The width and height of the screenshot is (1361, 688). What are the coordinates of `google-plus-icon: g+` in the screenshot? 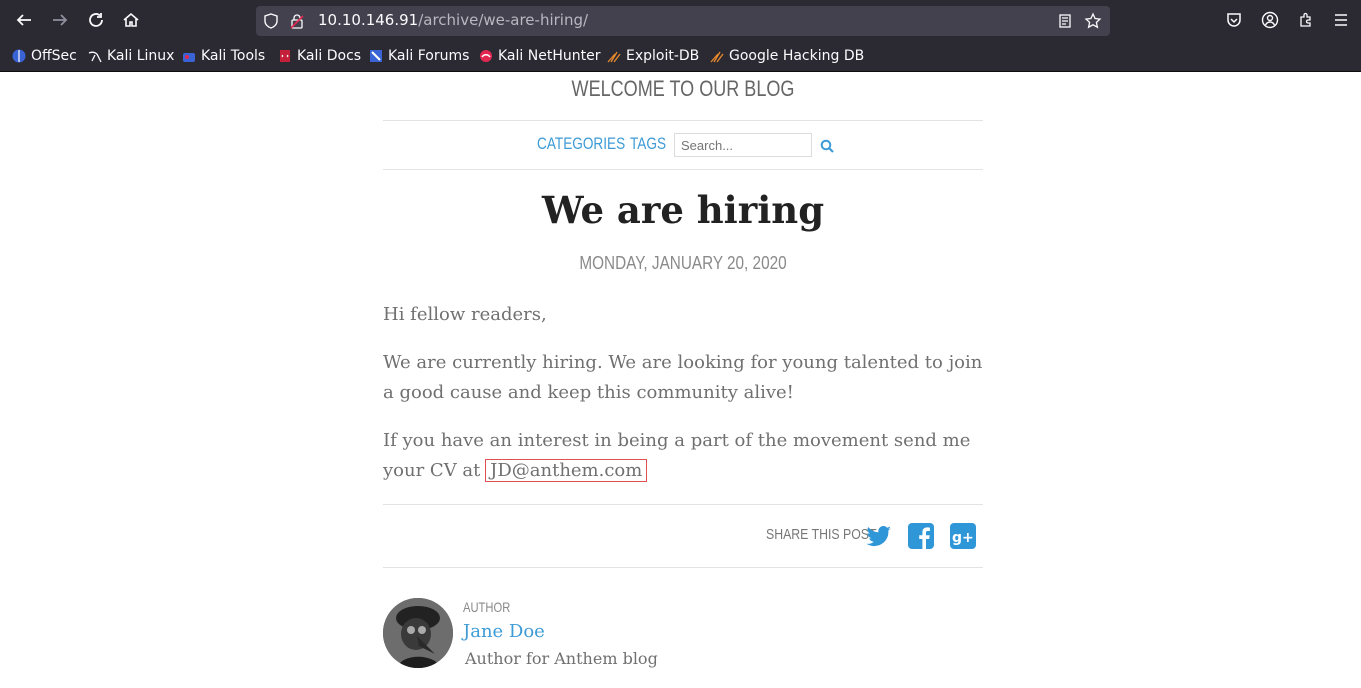 It's located at (963, 536).